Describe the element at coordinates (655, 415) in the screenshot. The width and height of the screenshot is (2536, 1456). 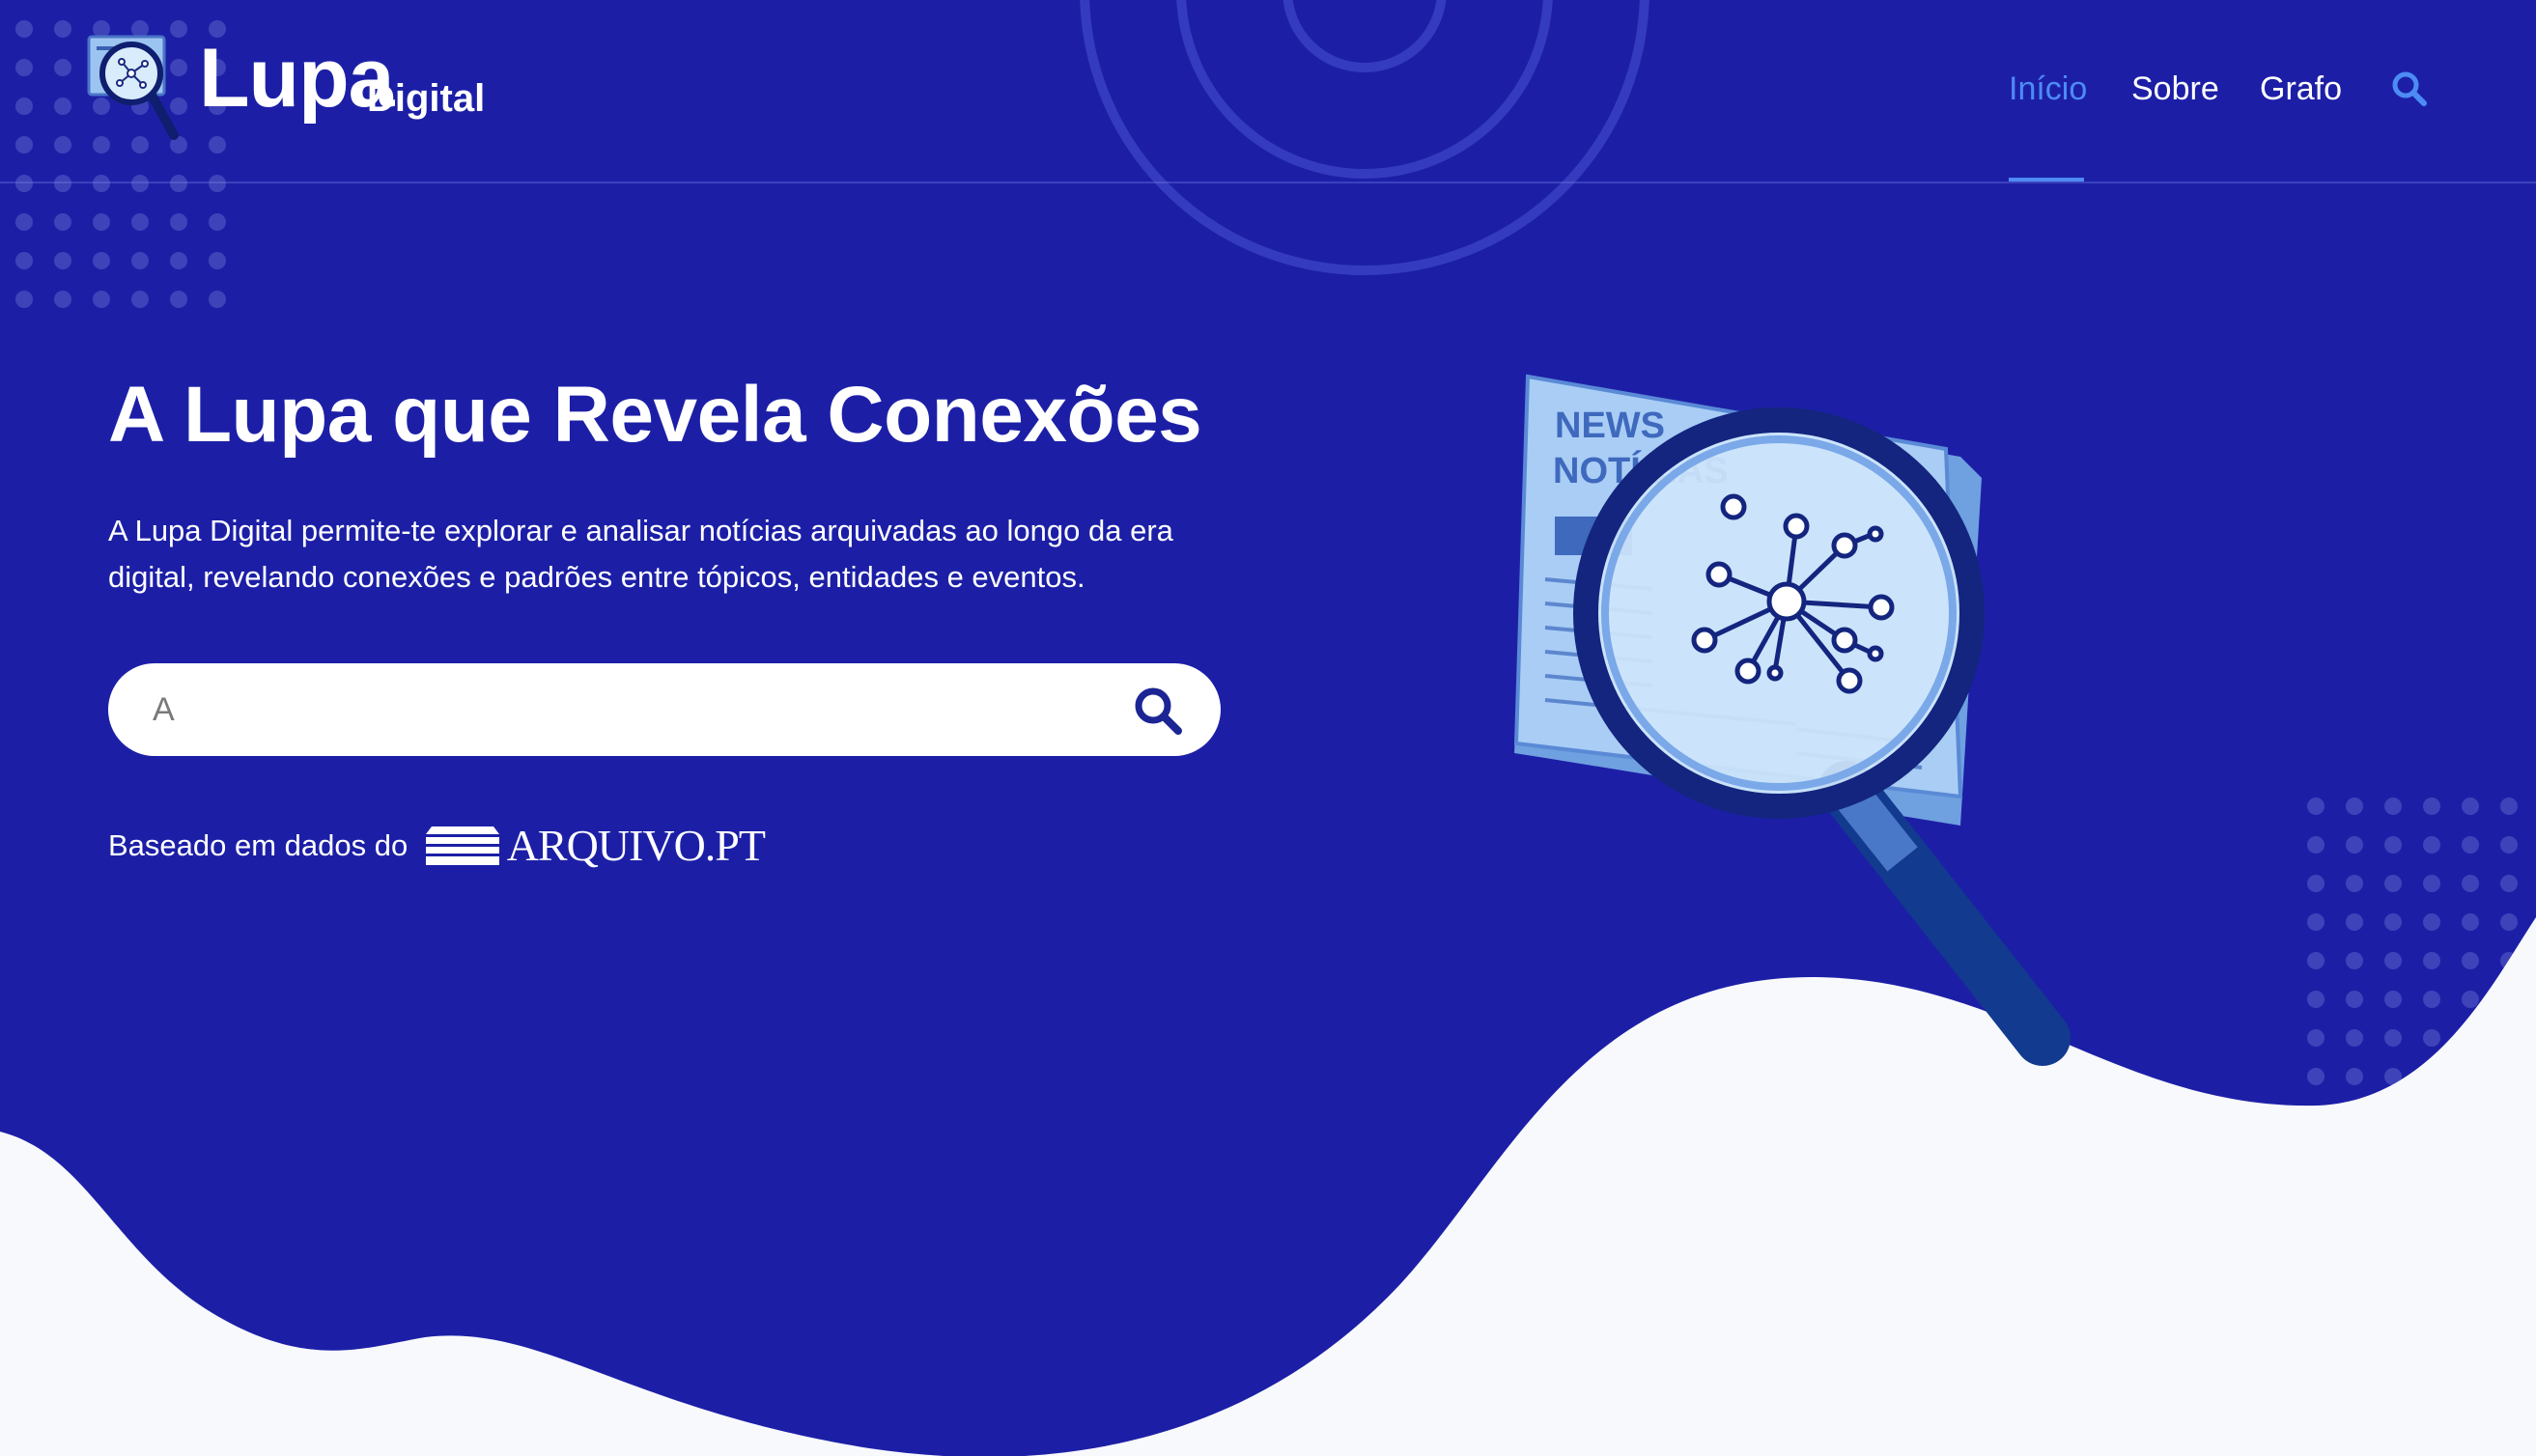
I see `hero-title: A Lupa que Revela Conexões` at that location.